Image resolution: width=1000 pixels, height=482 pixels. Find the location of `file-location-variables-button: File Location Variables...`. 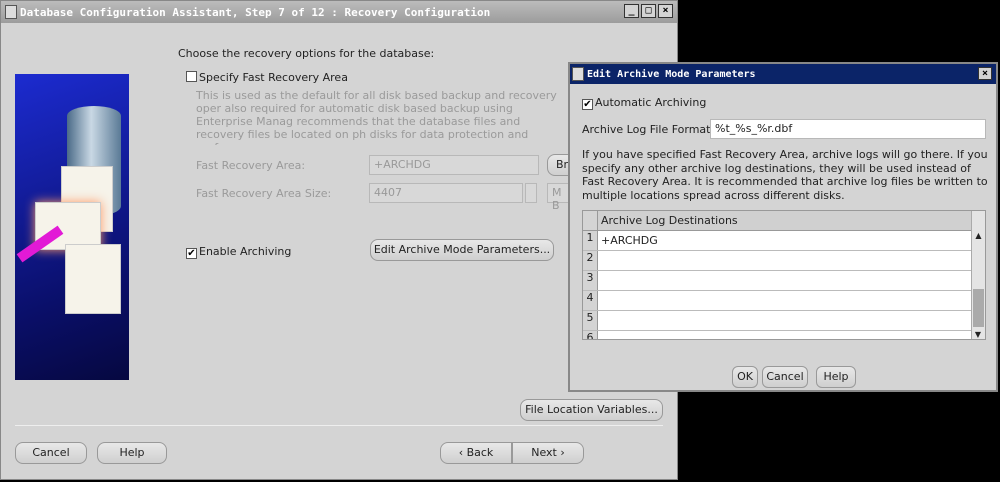

file-location-variables-button: File Location Variables... is located at coordinates (591, 410).